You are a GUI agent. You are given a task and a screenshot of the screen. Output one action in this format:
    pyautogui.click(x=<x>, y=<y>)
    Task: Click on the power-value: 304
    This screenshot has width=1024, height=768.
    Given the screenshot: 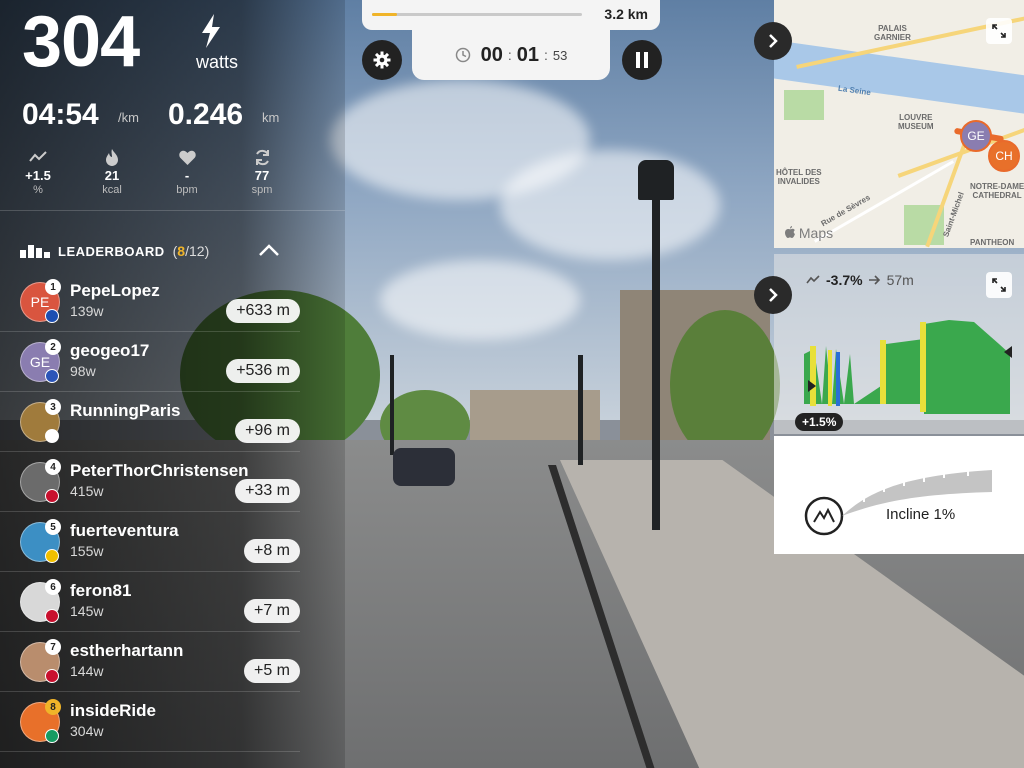 What is the action you would take?
    pyautogui.click(x=81, y=42)
    